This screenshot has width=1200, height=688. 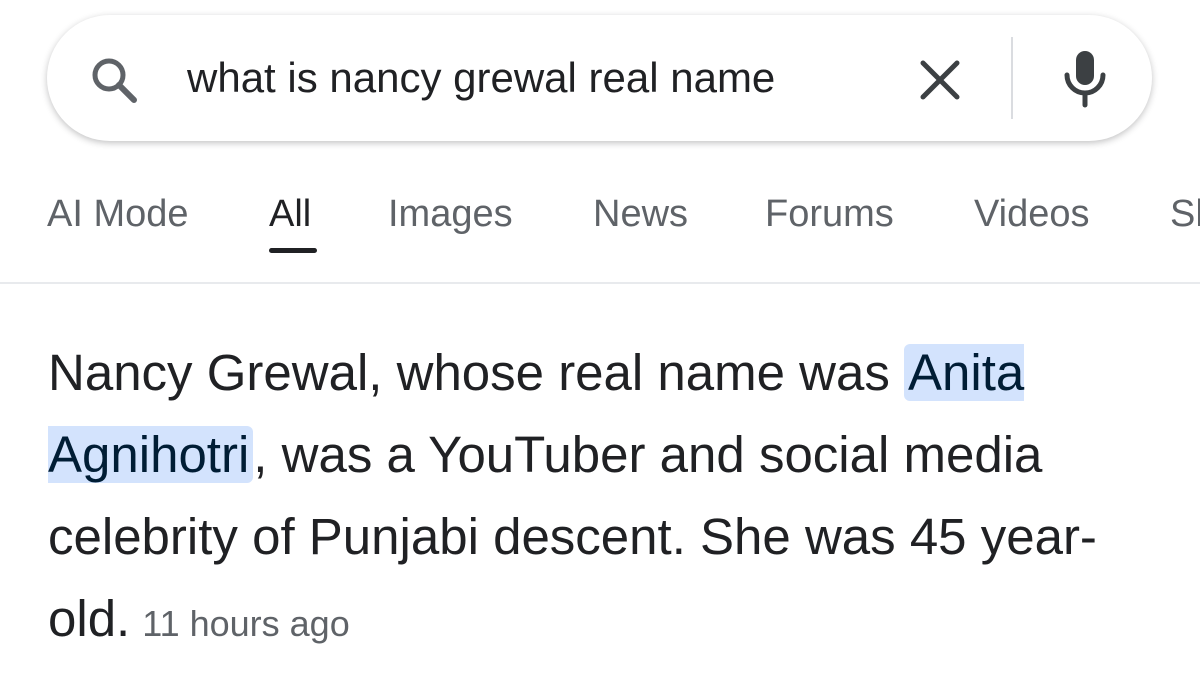 I want to click on close-icon, so click(x=940, y=80).